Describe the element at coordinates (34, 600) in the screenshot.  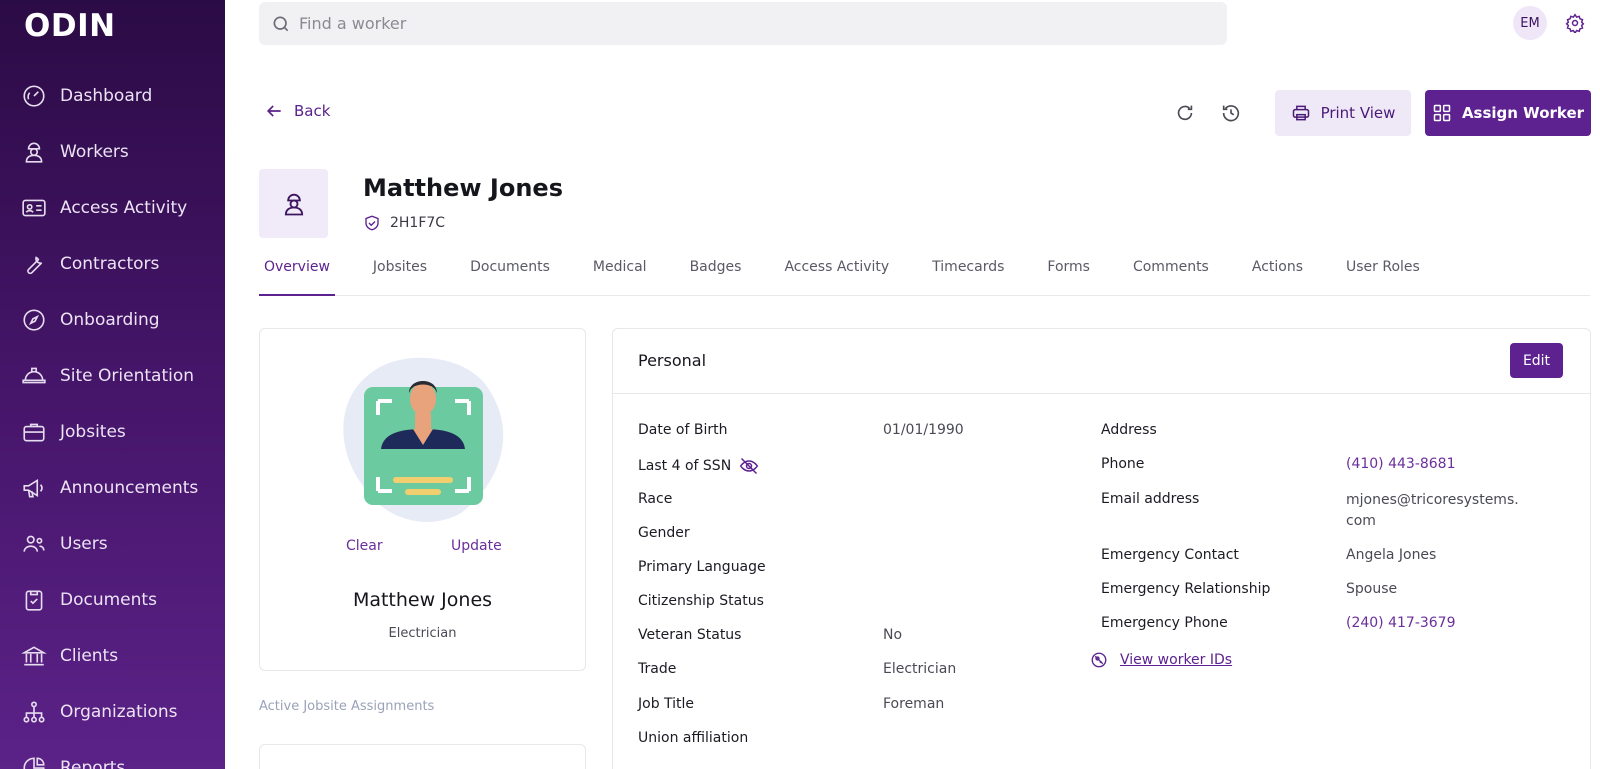
I see `clipboard-icon` at that location.